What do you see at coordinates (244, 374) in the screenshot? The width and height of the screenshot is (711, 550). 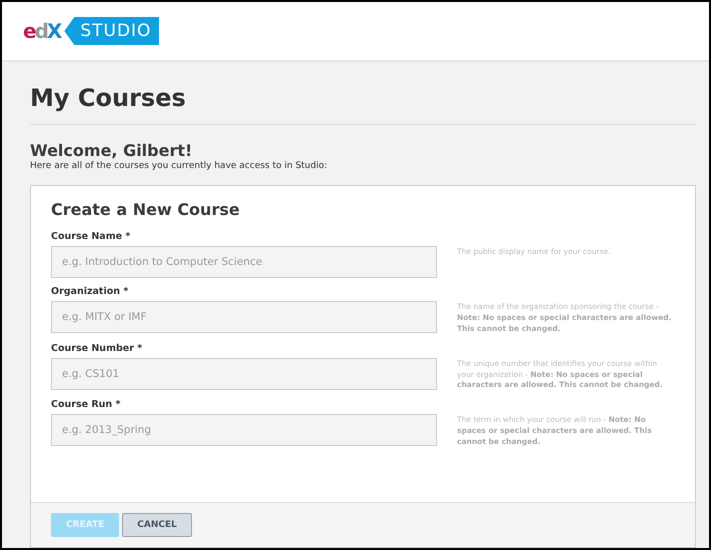 I see `input-field: e.g. CS101` at bounding box center [244, 374].